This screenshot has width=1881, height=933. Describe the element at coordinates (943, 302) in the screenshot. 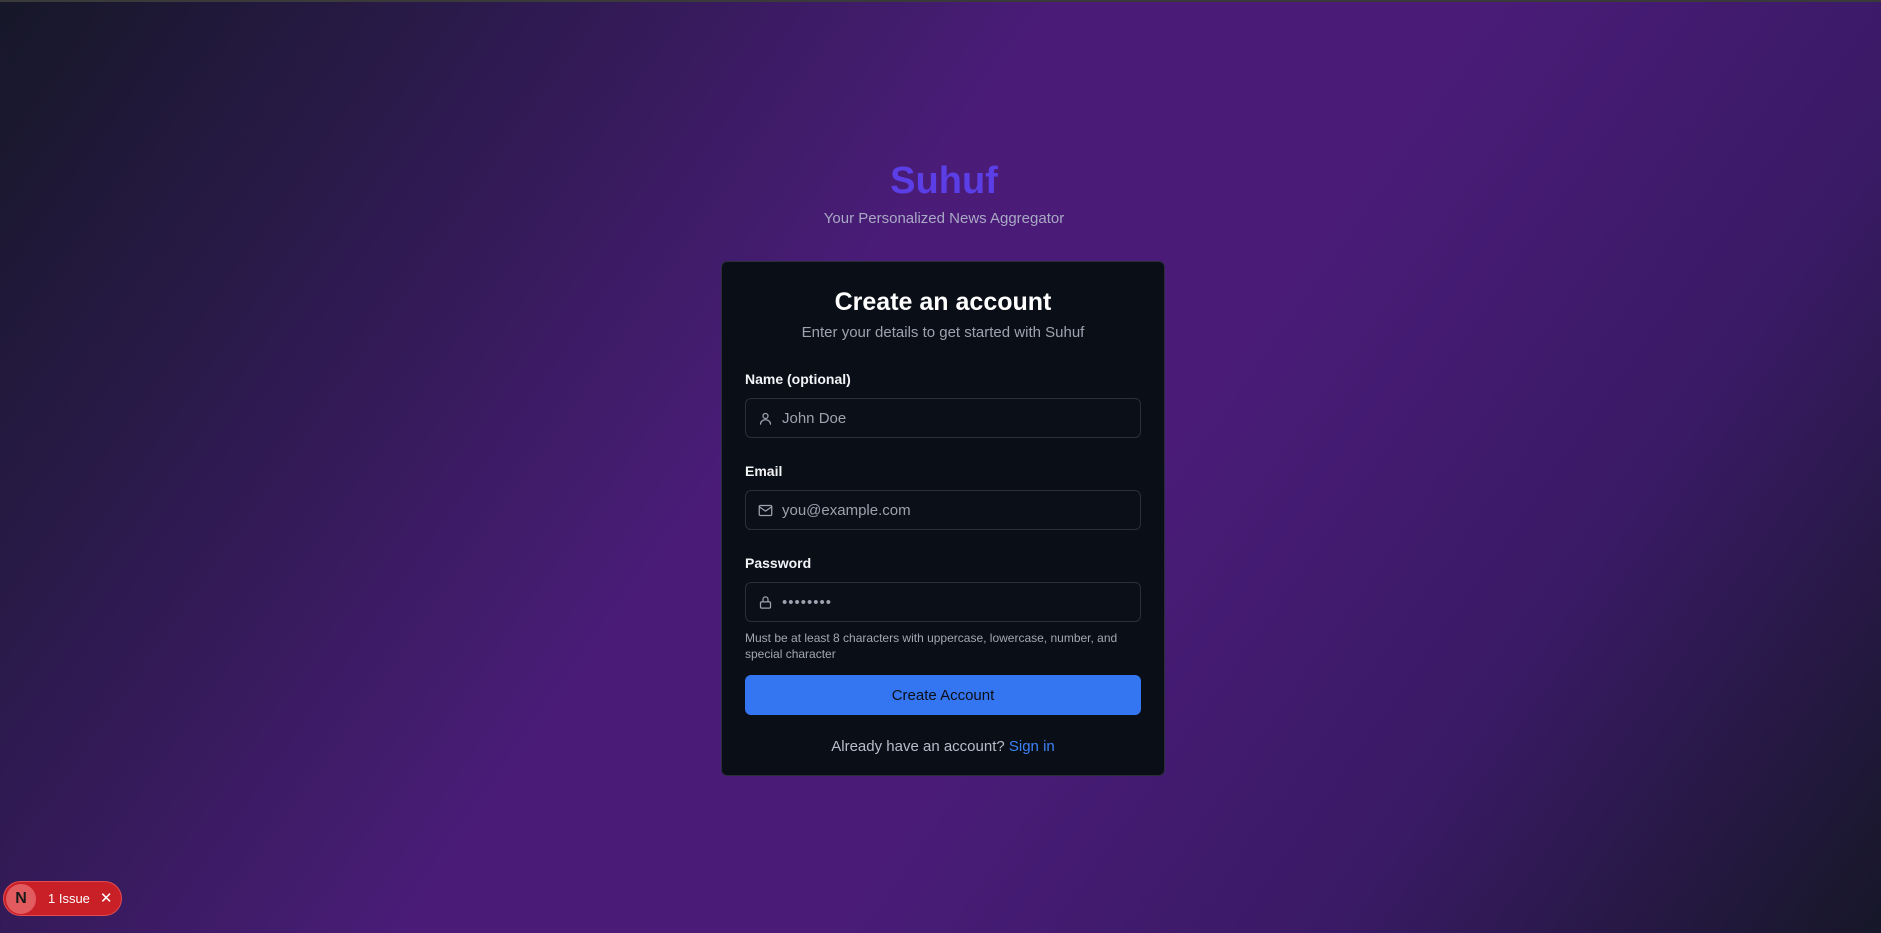

I see `card-title: Create an account` at that location.